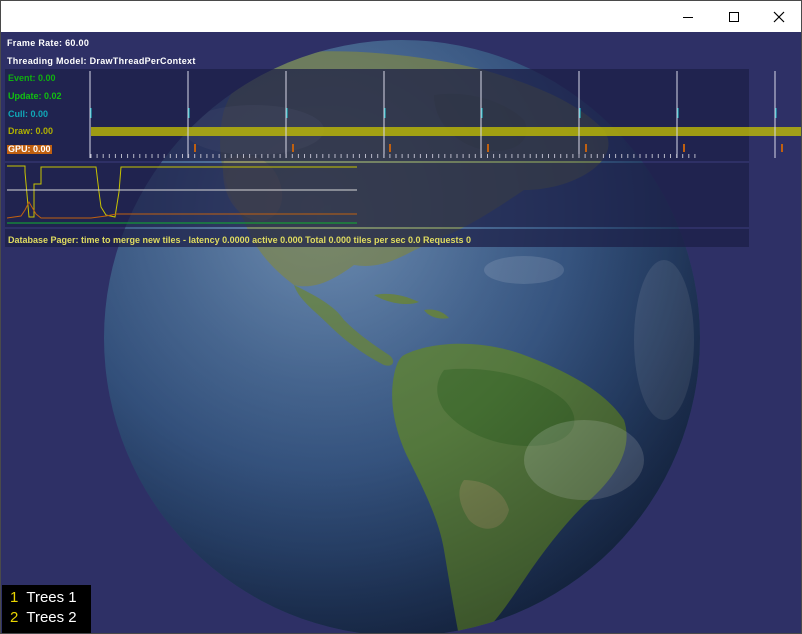  I want to click on close-button, so click(778, 16).